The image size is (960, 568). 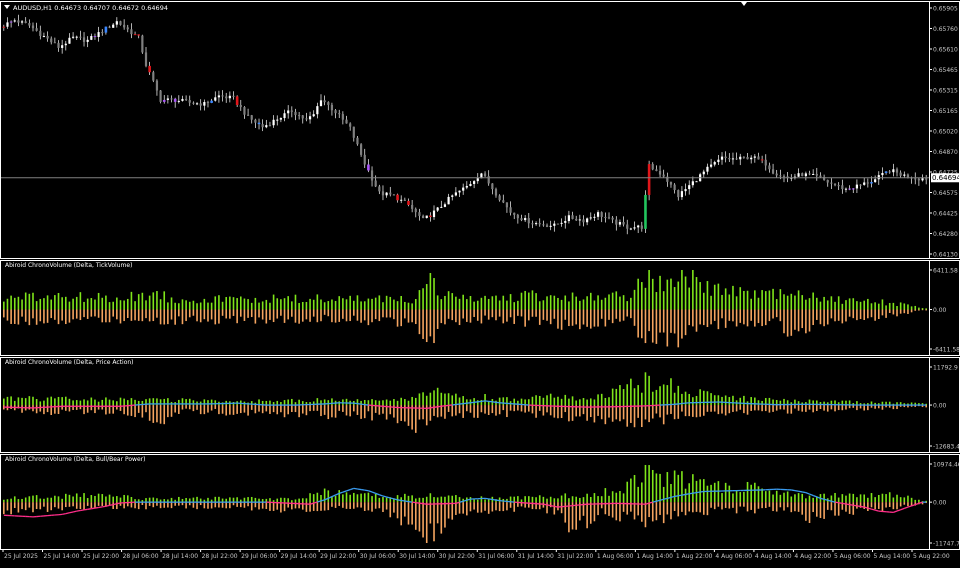 What do you see at coordinates (744, 4) in the screenshot?
I see `scroll-marker-icon` at bounding box center [744, 4].